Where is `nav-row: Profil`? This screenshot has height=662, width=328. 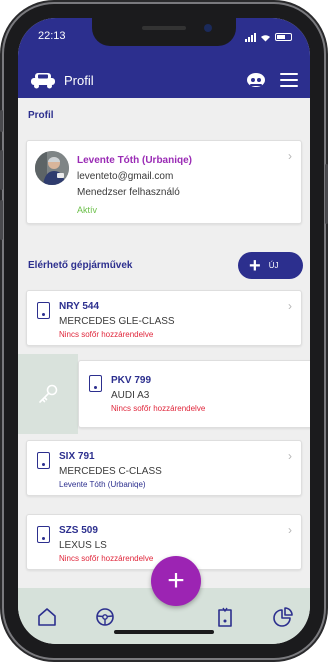
nav-row: Profil is located at coordinates (164, 80).